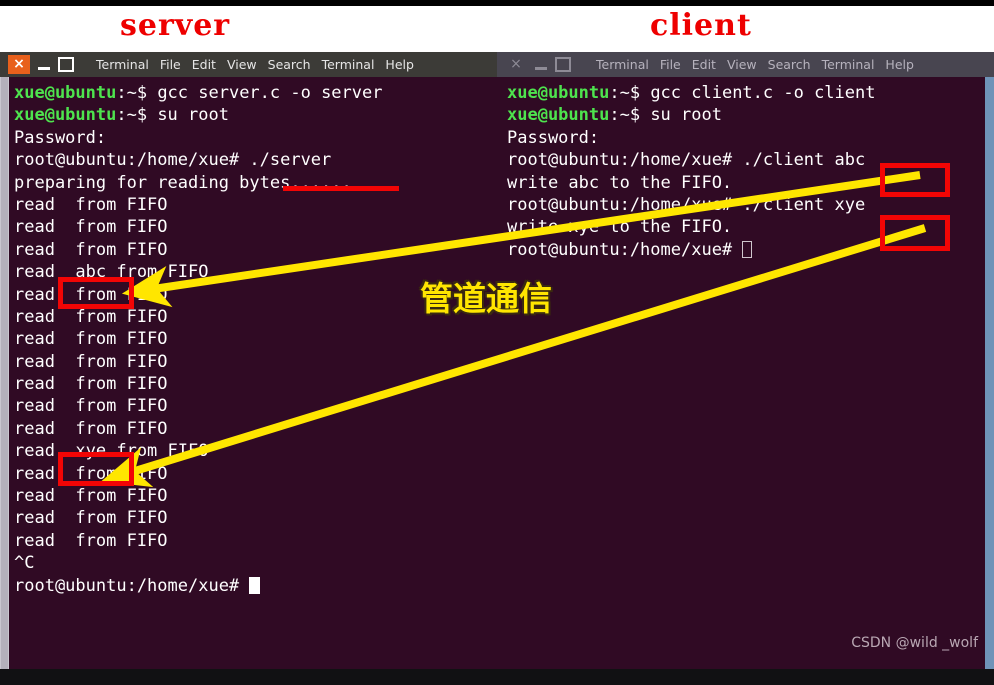  What do you see at coordinates (497, 677) in the screenshot?
I see `bottom-black-strip` at bounding box center [497, 677].